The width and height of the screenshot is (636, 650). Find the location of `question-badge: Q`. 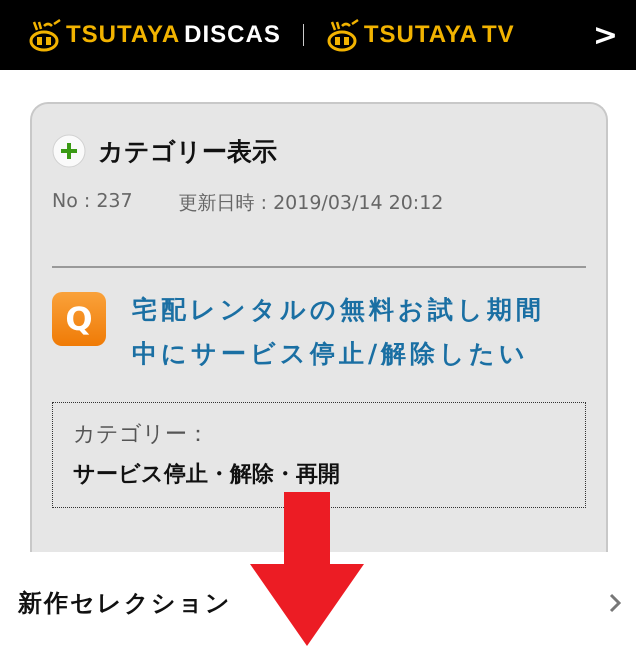

question-badge: Q is located at coordinates (79, 319).